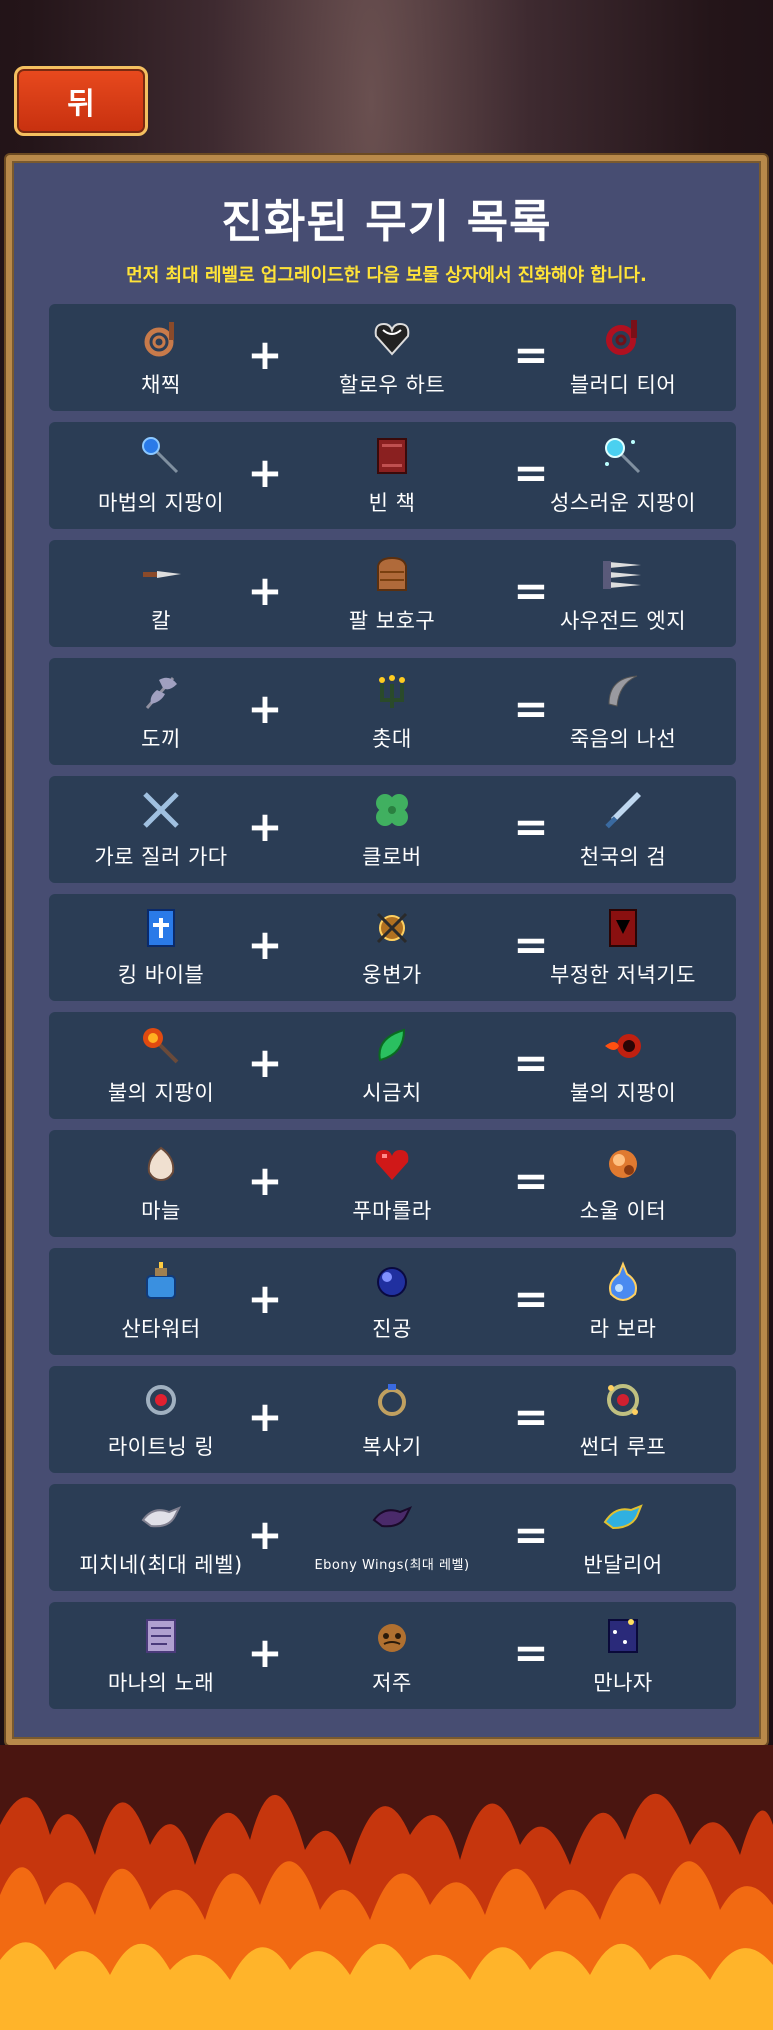 Image resolution: width=773 pixels, height=2030 pixels. I want to click on recipe-row: 산타워터 진공 라 보라 + =, so click(392, 1301).